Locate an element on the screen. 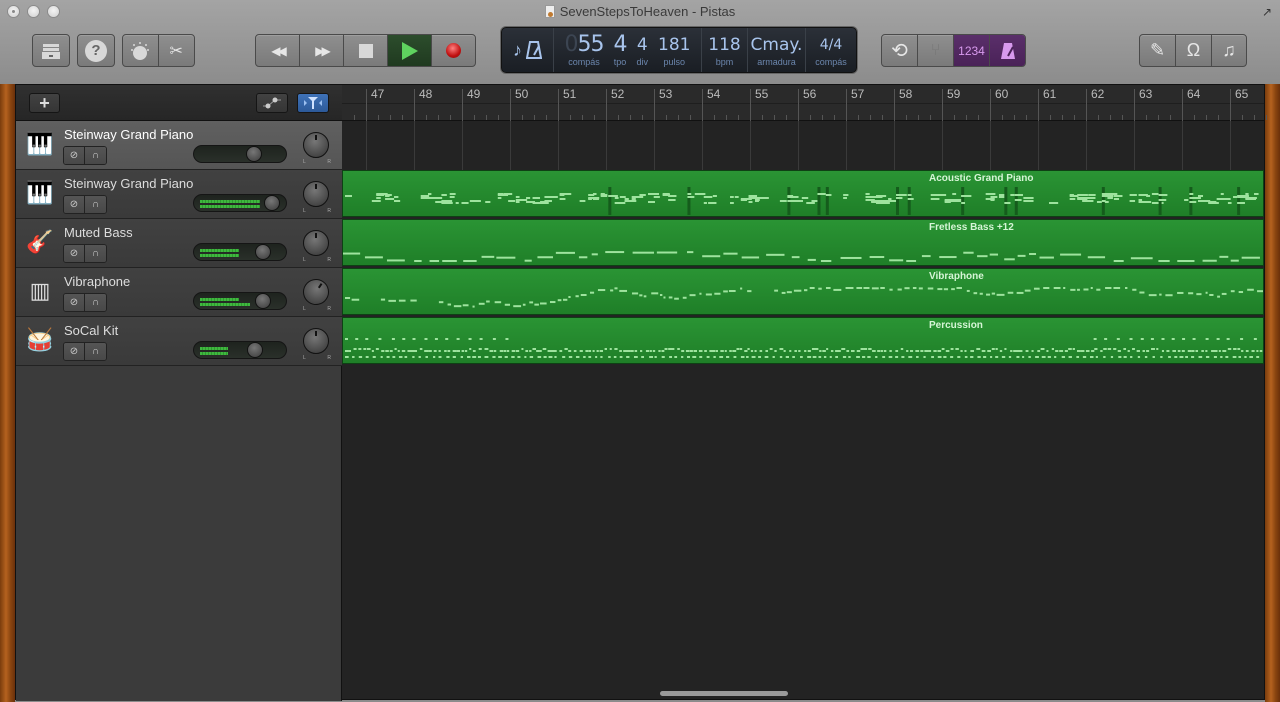 The image size is (1280, 702). cycle-button: ⟲ is located at coordinates (900, 50).